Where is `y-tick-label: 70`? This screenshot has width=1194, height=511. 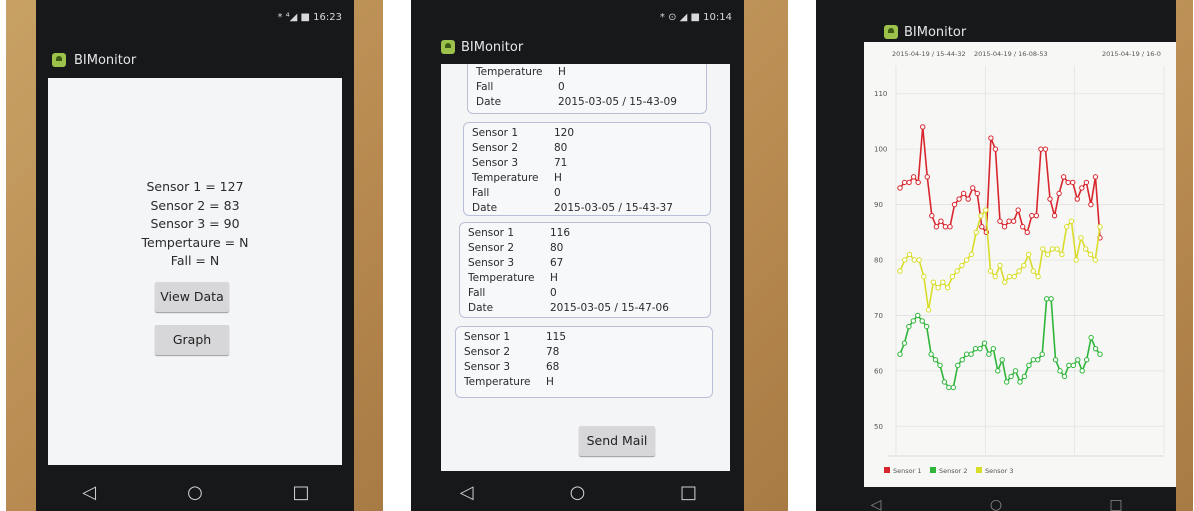 y-tick-label: 70 is located at coordinates (878, 316).